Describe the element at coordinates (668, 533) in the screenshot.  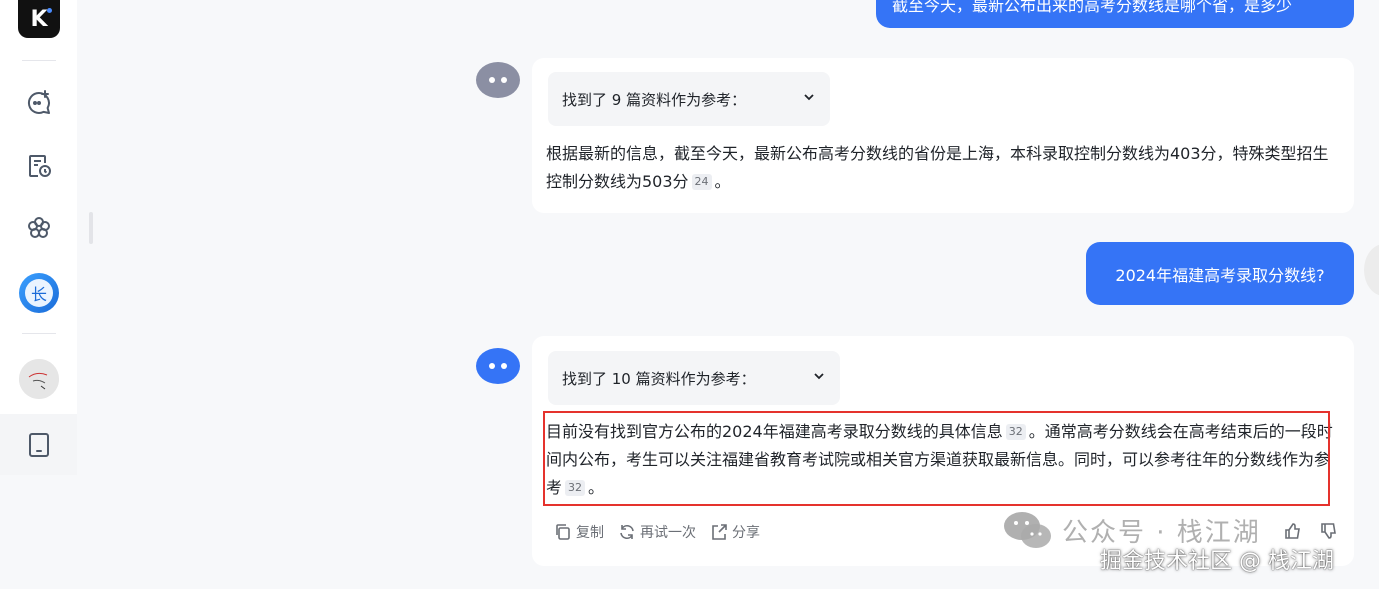
I see `retry-label: 再试一次` at that location.